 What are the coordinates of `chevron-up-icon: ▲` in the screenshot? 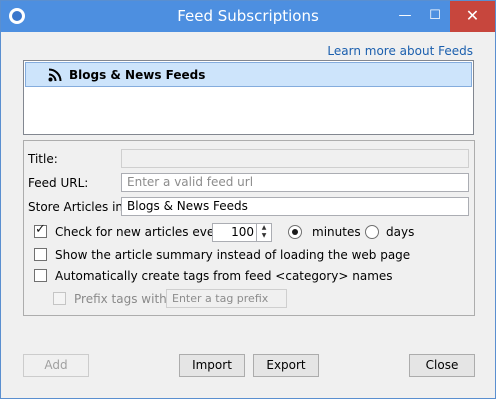 It's located at (264, 228).